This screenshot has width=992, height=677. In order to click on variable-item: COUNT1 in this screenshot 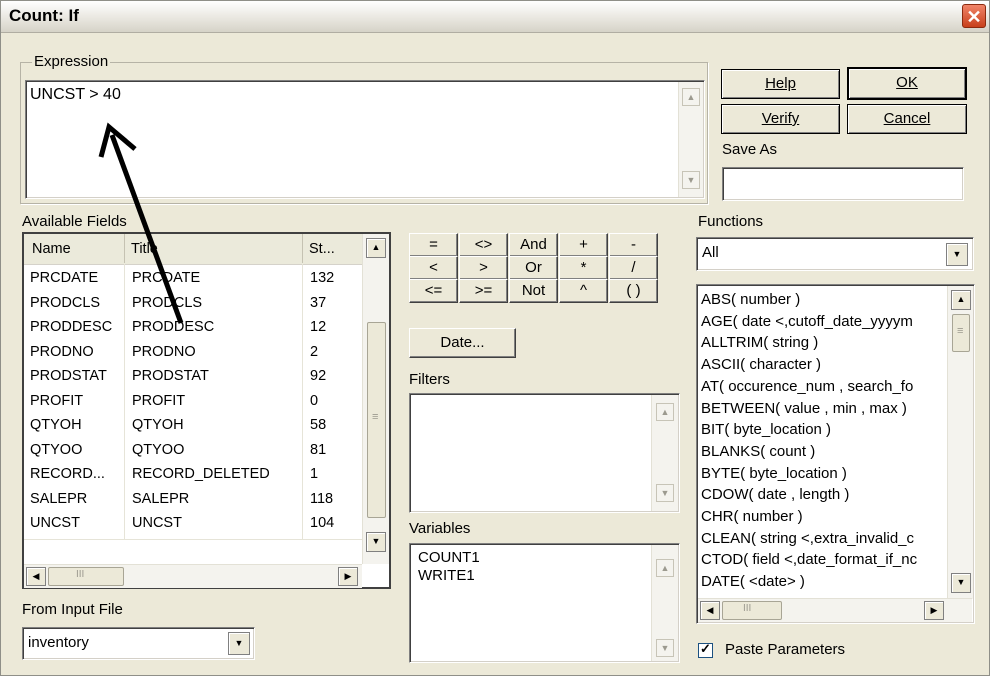, I will do `click(449, 558)`.